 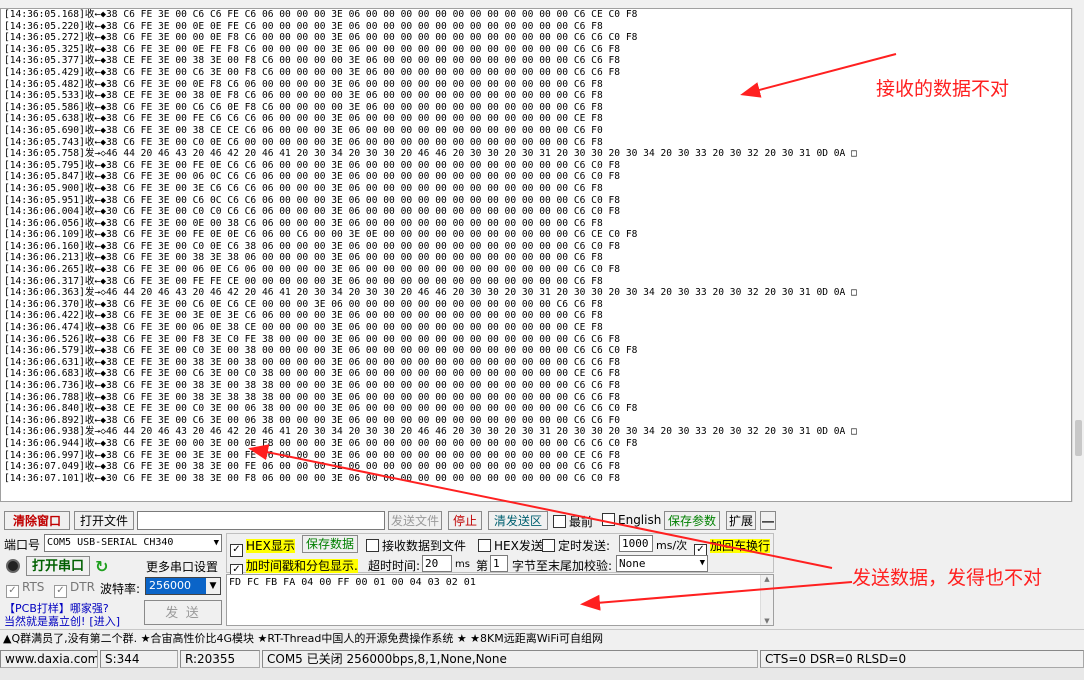 I want to click on checksum-select: None ▼, so click(x=662, y=563).